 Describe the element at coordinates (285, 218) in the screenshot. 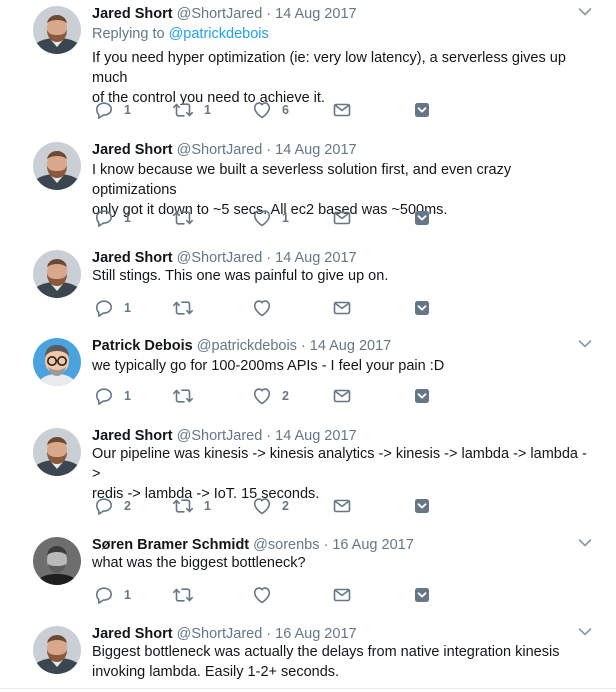

I see `like-count: 1` at that location.